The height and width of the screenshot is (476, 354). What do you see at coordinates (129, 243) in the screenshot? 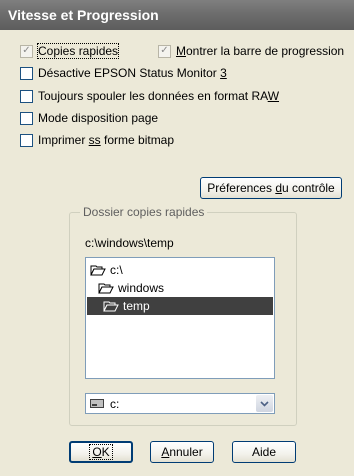
I see `current-path: c:\windows\temp` at bounding box center [129, 243].